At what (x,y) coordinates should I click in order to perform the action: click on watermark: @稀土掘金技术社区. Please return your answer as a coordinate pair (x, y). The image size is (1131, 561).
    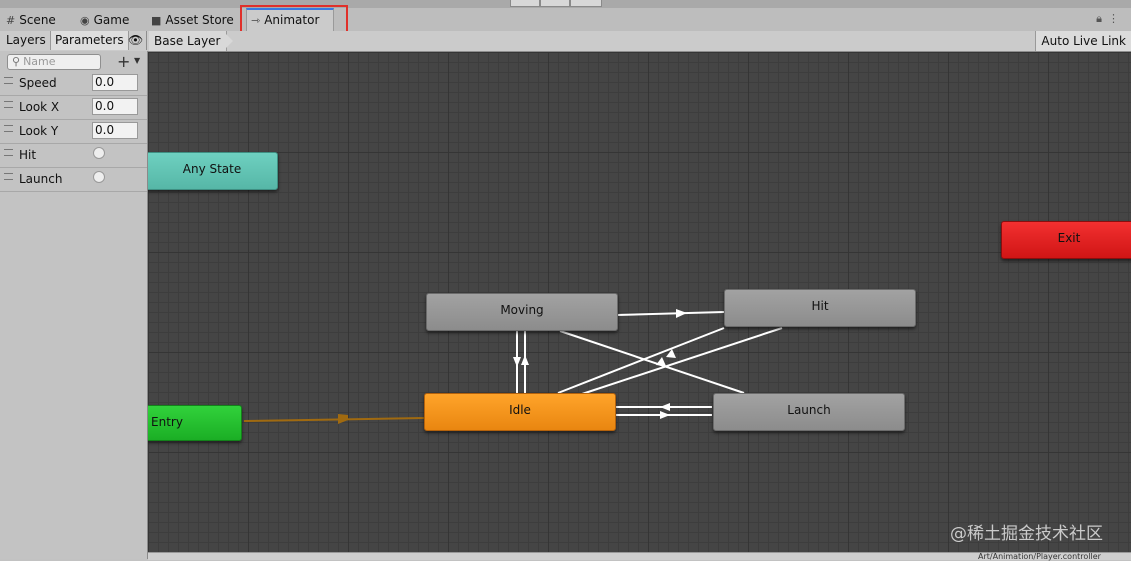
    Looking at the image, I should click on (1026, 534).